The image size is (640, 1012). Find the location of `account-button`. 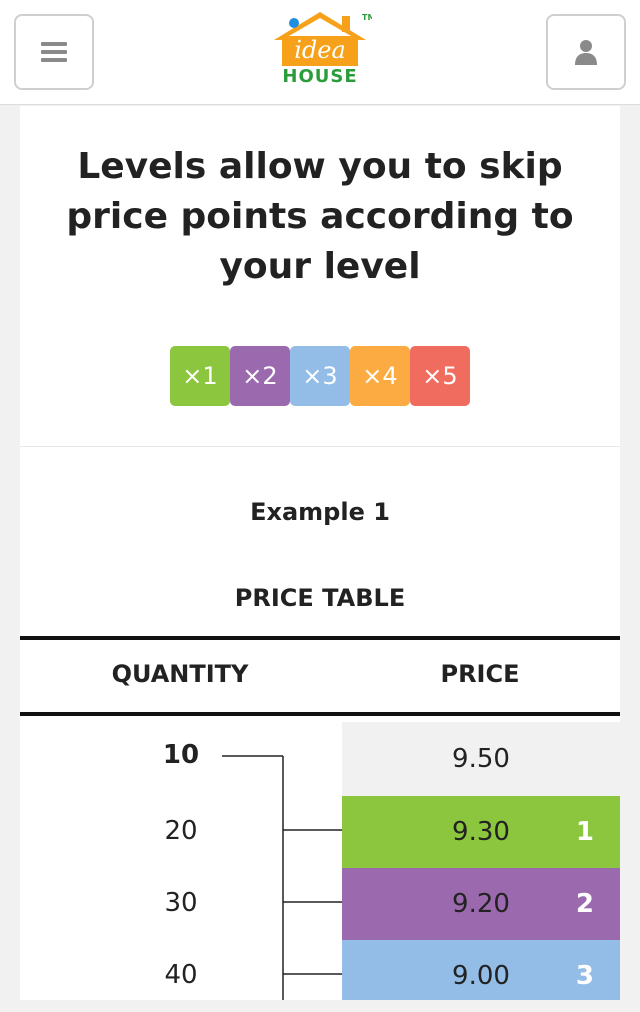

account-button is located at coordinates (586, 52).